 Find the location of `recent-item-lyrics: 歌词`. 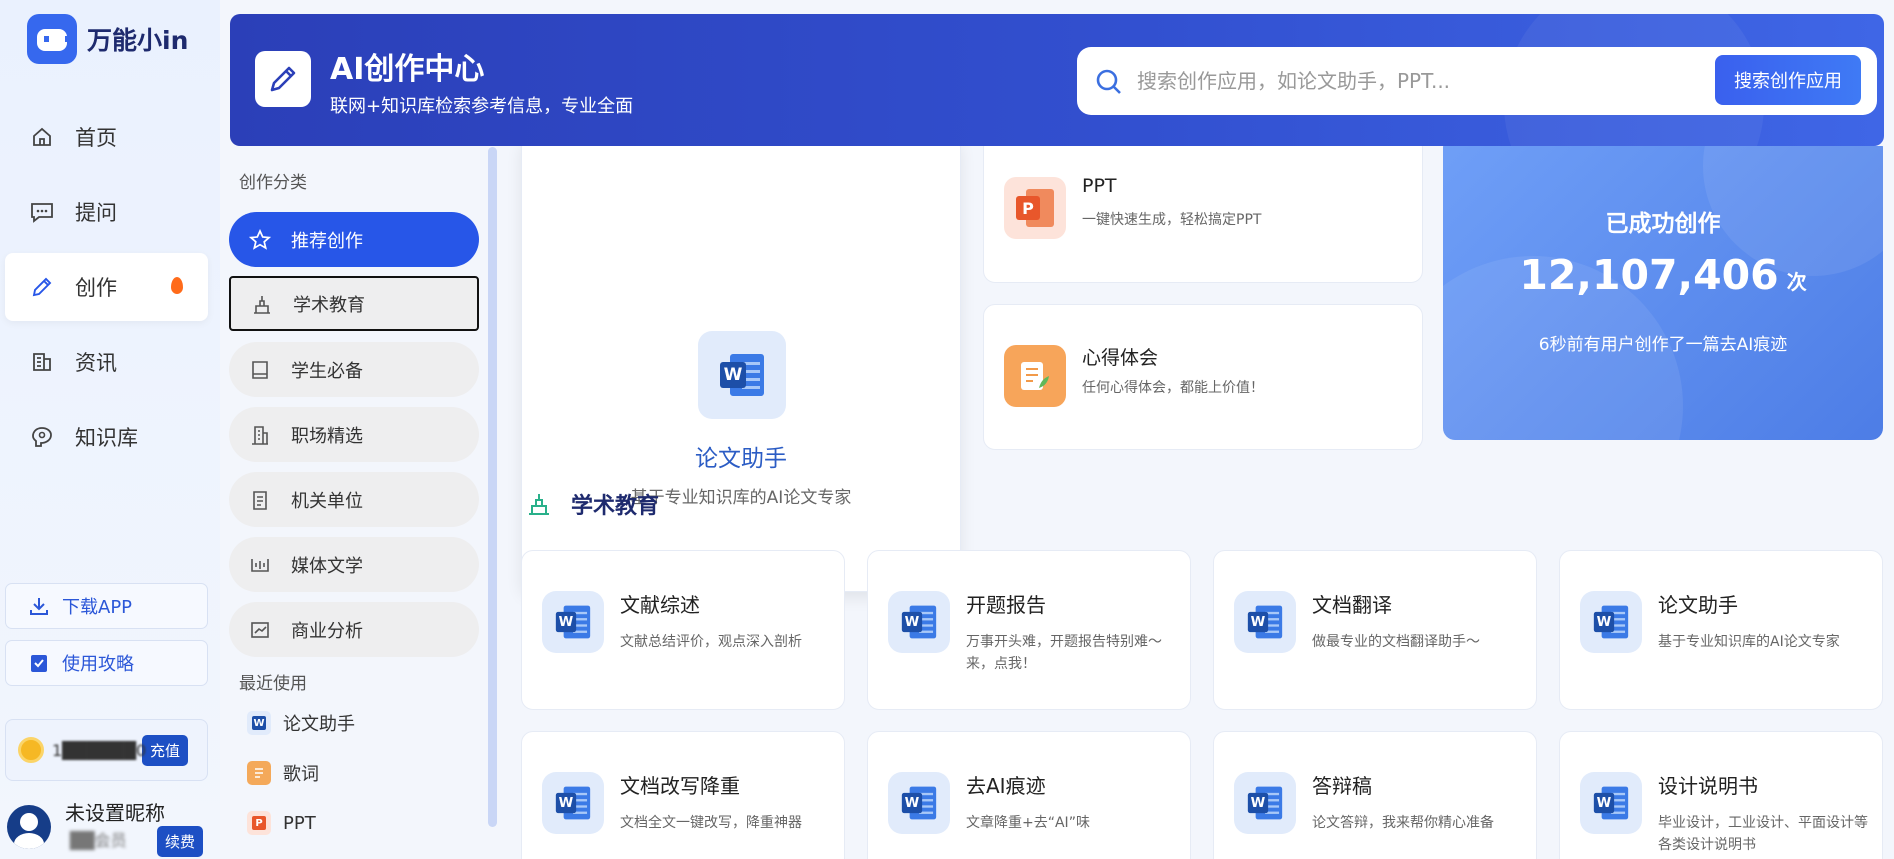

recent-item-lyrics: 歌词 is located at coordinates (283, 773).